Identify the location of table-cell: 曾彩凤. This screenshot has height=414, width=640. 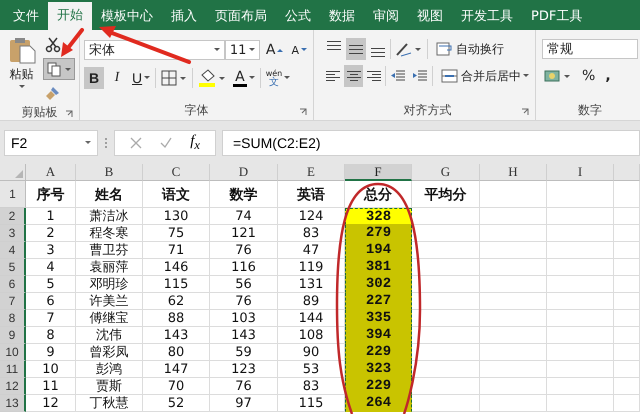
(109, 352).